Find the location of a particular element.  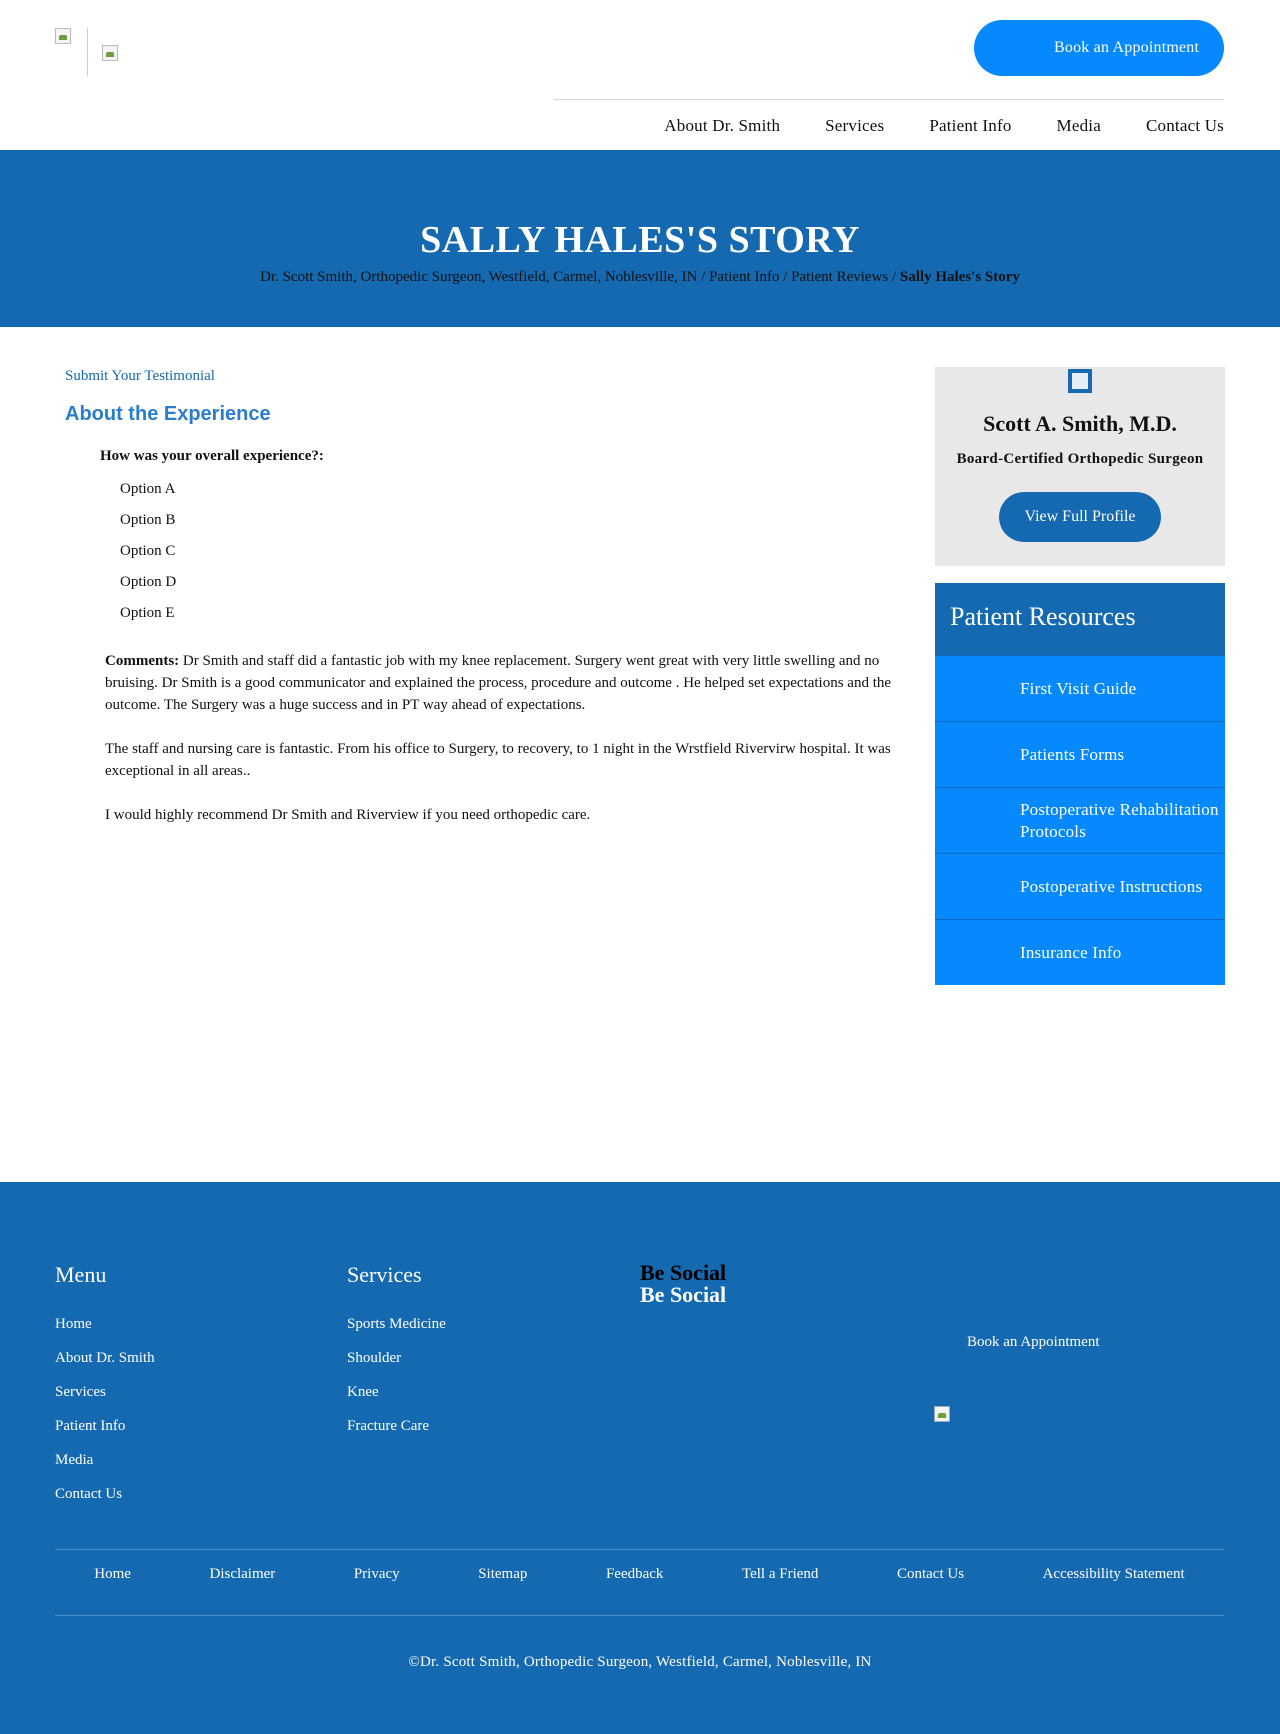

breadcrumb-patient-info: Patient Info is located at coordinates (744, 277).